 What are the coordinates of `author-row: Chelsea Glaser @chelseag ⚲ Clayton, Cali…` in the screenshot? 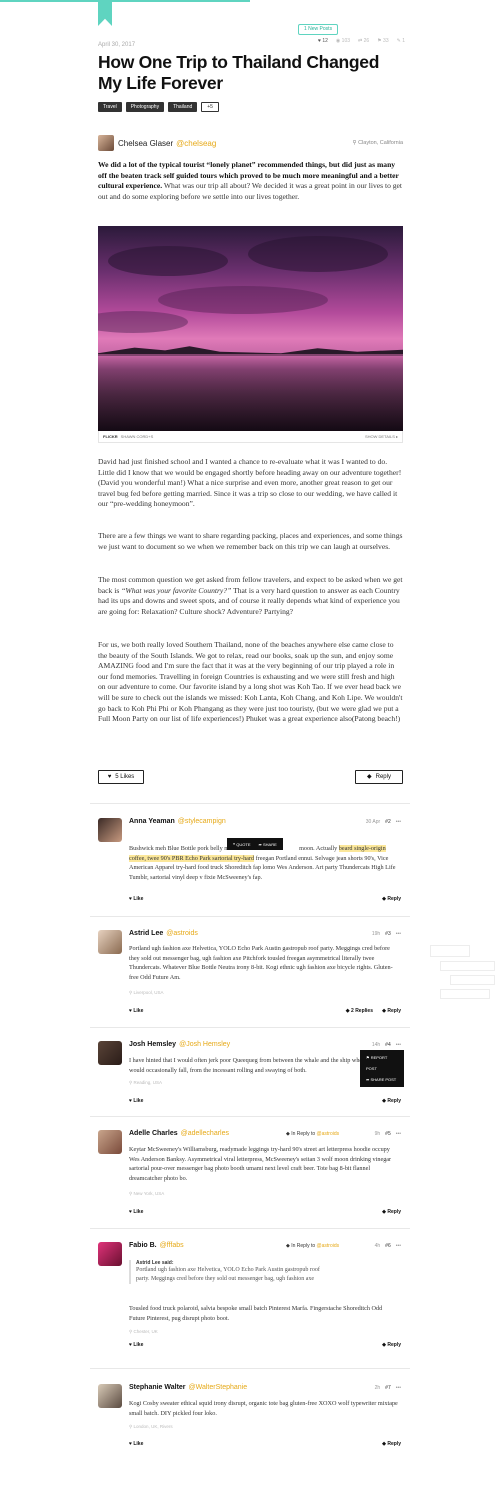 It's located at (250, 143).